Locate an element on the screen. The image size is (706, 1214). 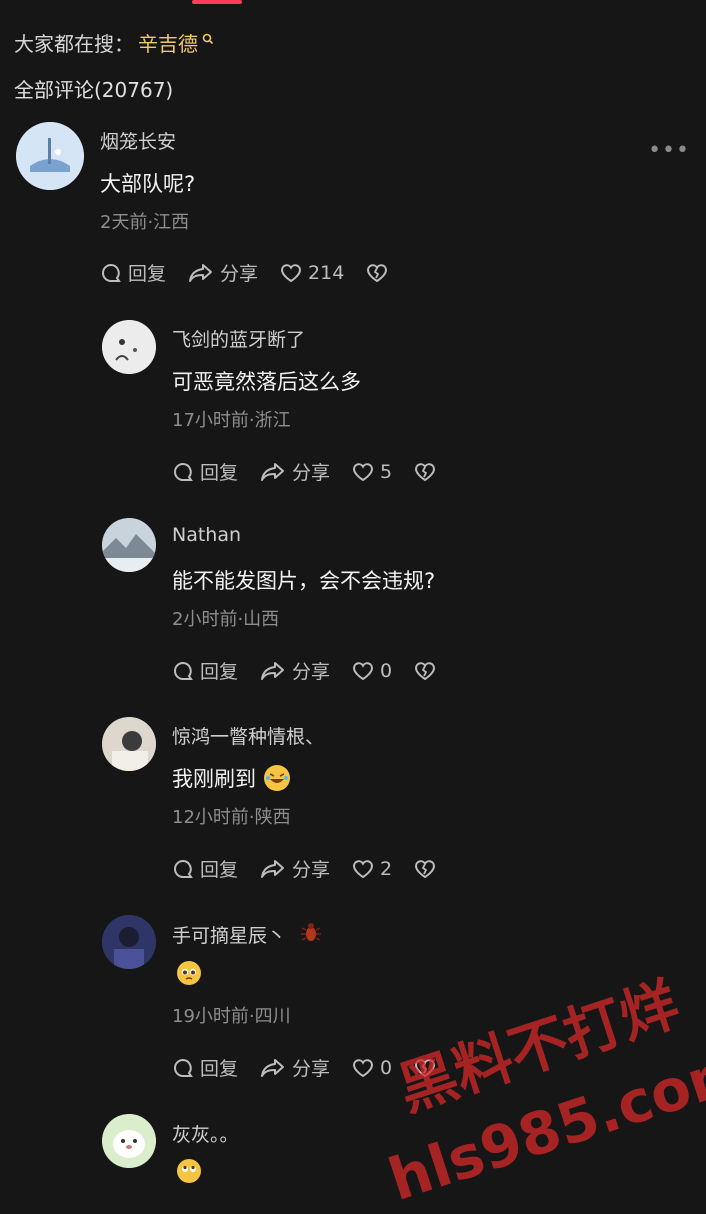
rolling-eyes-emoji-icon is located at coordinates (189, 1171).